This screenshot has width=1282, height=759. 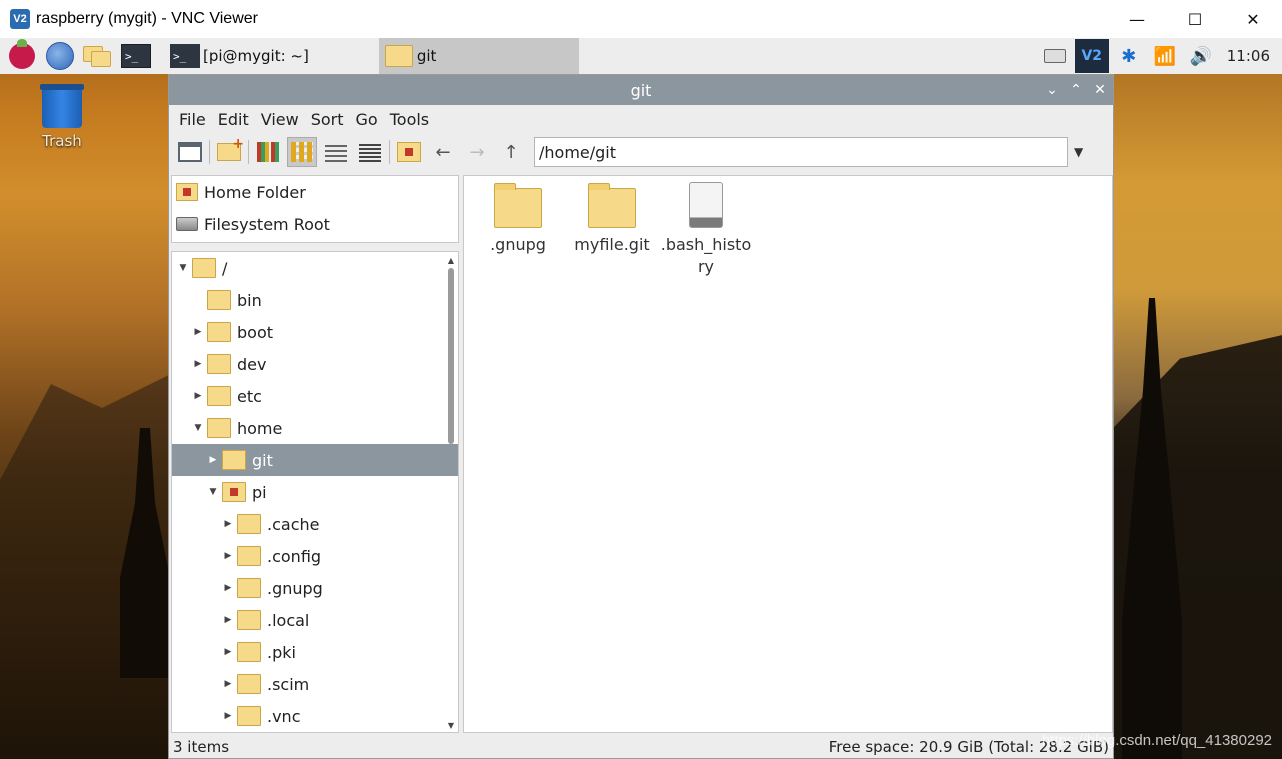 I want to click on scroll-up-arrow: ▲, so click(x=451, y=260).